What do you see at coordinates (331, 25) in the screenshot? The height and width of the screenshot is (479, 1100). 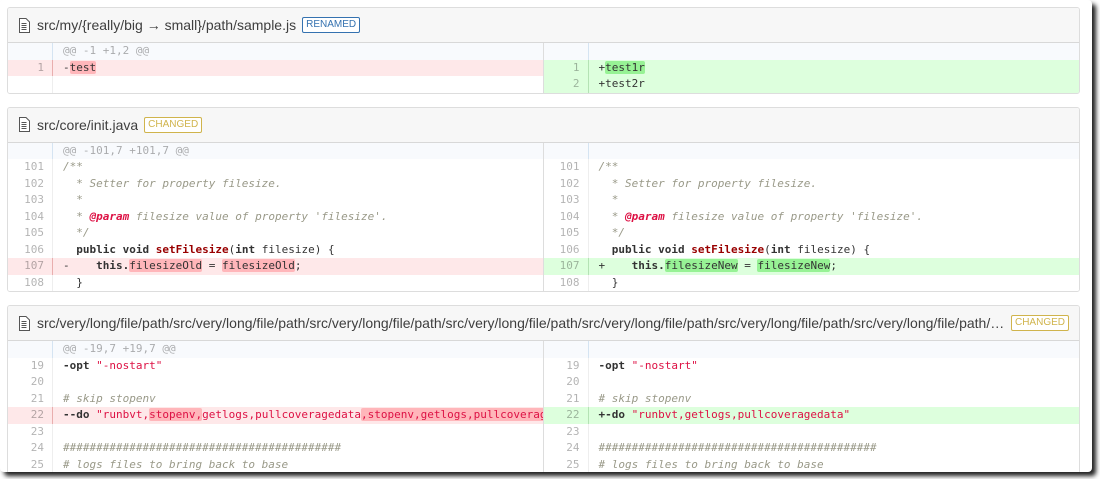 I see `status-badge: RENAMED` at bounding box center [331, 25].